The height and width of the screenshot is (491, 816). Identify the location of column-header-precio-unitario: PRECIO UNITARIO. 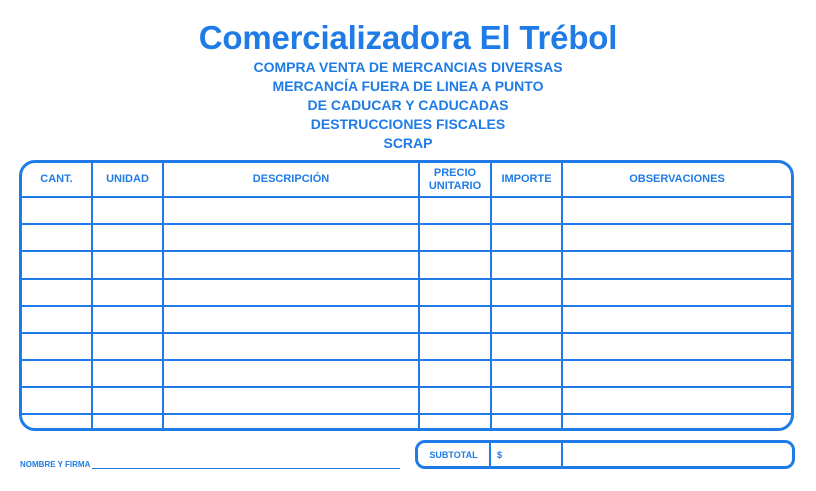
(455, 180).